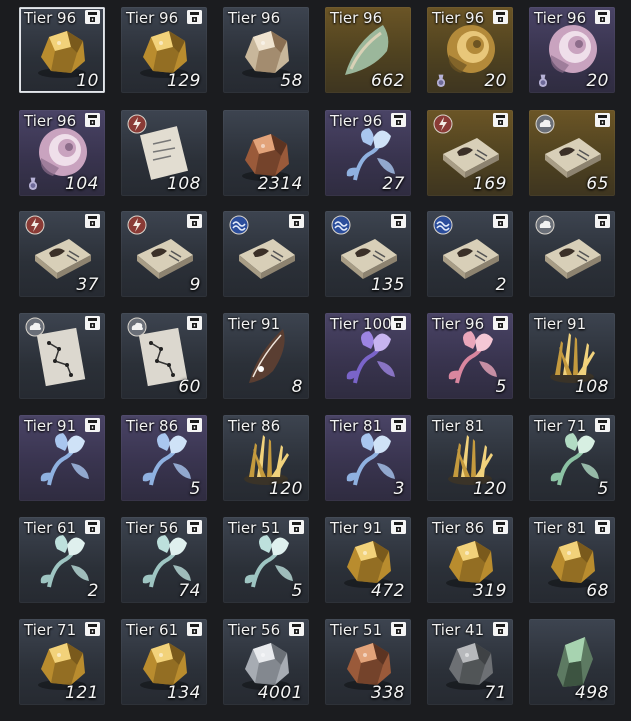  Describe the element at coordinates (50, 528) in the screenshot. I see `tier-label: Tier 61` at that location.